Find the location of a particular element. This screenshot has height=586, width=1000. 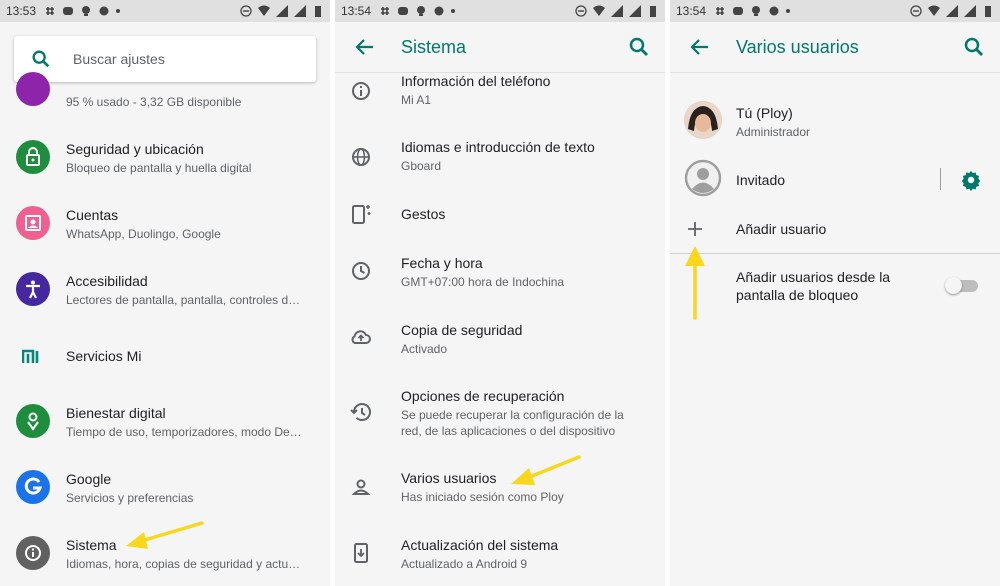

search-settings-bar: Buscar ajustes is located at coordinates (165, 59).